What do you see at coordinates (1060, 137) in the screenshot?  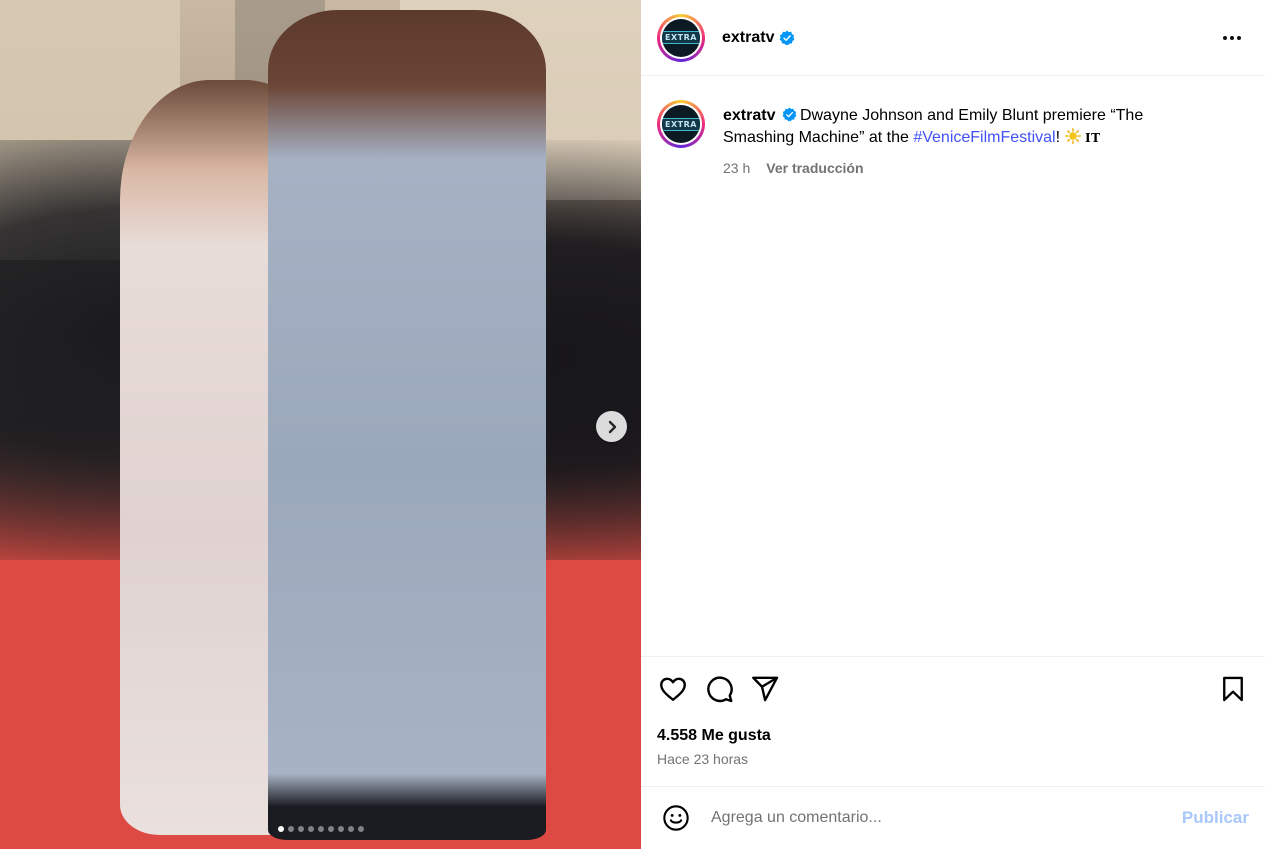 I see `caption-text-after: !` at bounding box center [1060, 137].